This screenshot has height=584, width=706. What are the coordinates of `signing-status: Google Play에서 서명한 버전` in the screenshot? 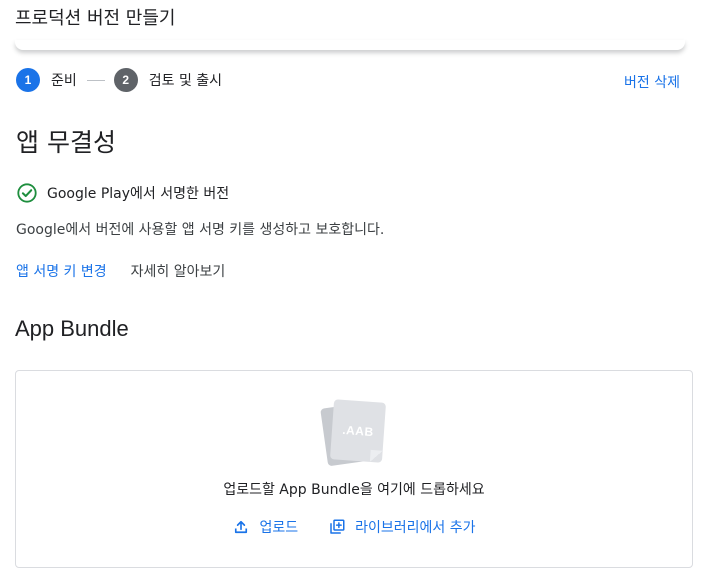 It's located at (122, 193).